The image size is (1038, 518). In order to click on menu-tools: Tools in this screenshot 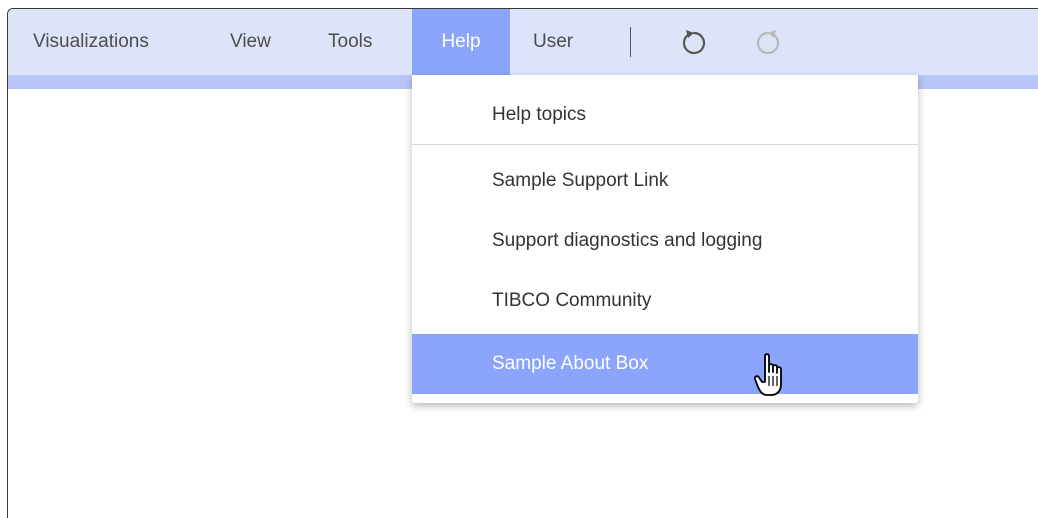, I will do `click(350, 42)`.